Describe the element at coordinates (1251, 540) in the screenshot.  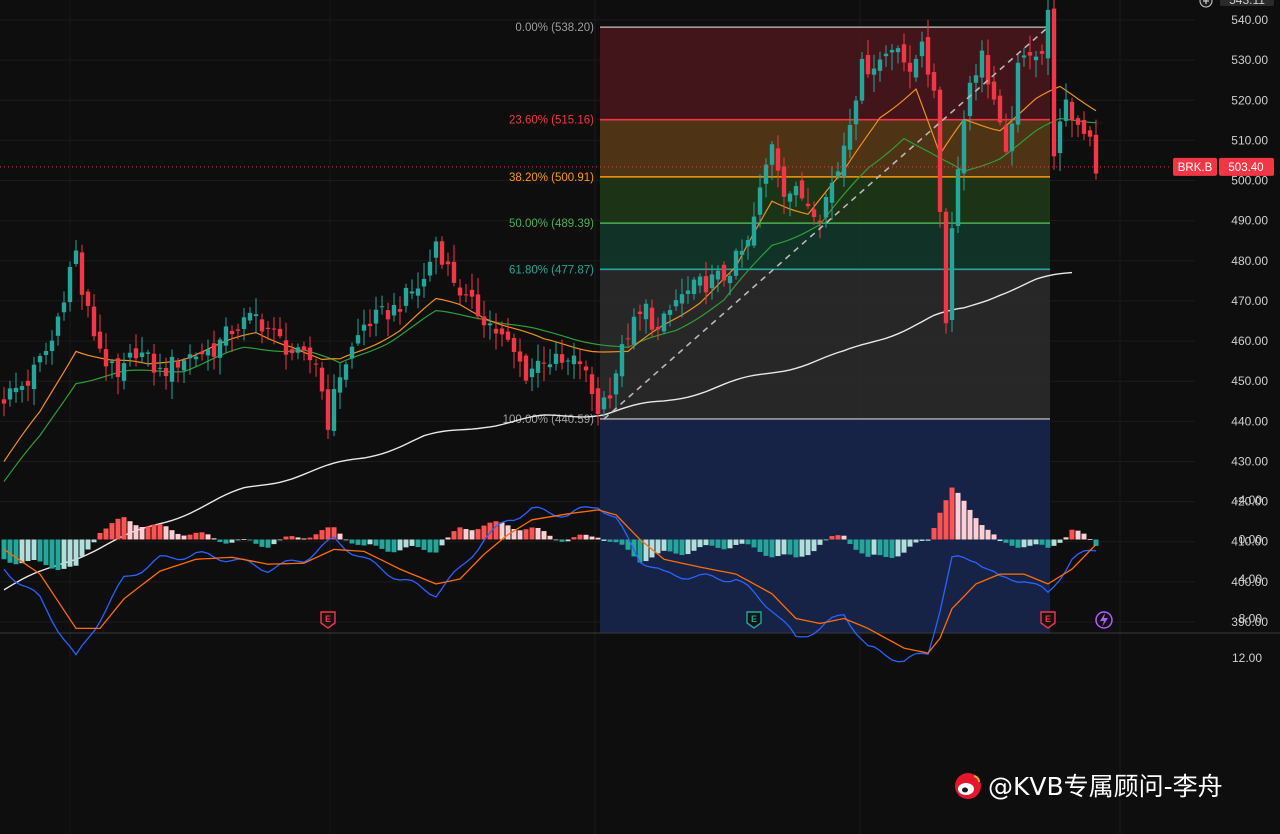
I see `macd-tick-label: 0.00` at that location.